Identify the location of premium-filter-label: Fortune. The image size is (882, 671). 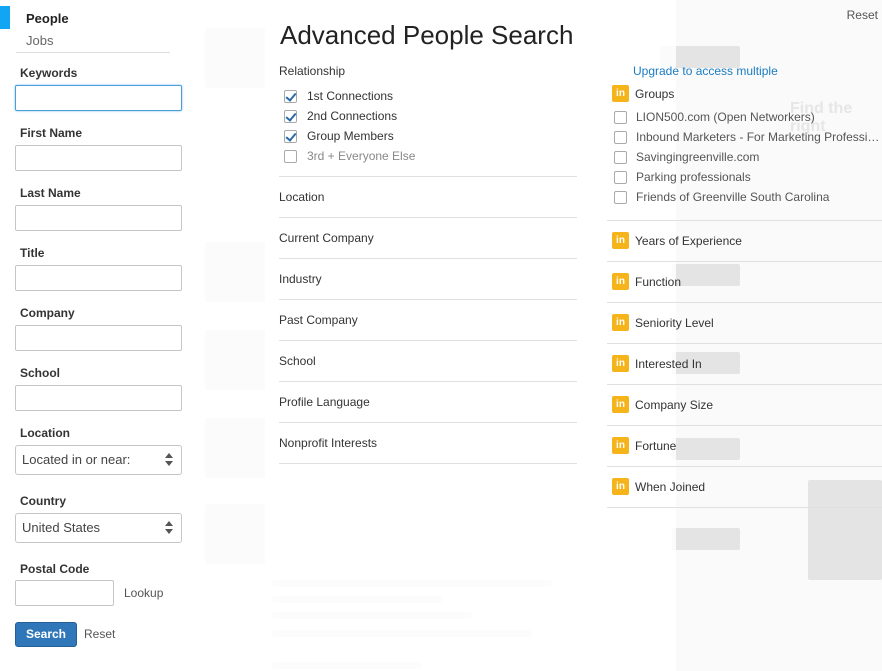
(656, 445).